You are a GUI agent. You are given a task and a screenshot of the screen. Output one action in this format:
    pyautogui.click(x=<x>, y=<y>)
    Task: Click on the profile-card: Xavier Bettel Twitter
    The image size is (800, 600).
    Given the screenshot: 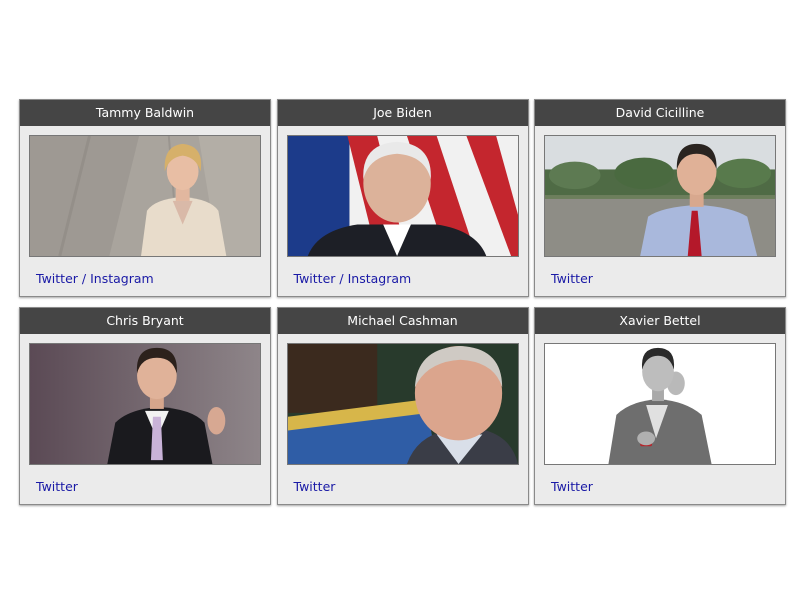 What is the action you would take?
    pyautogui.click(x=660, y=406)
    